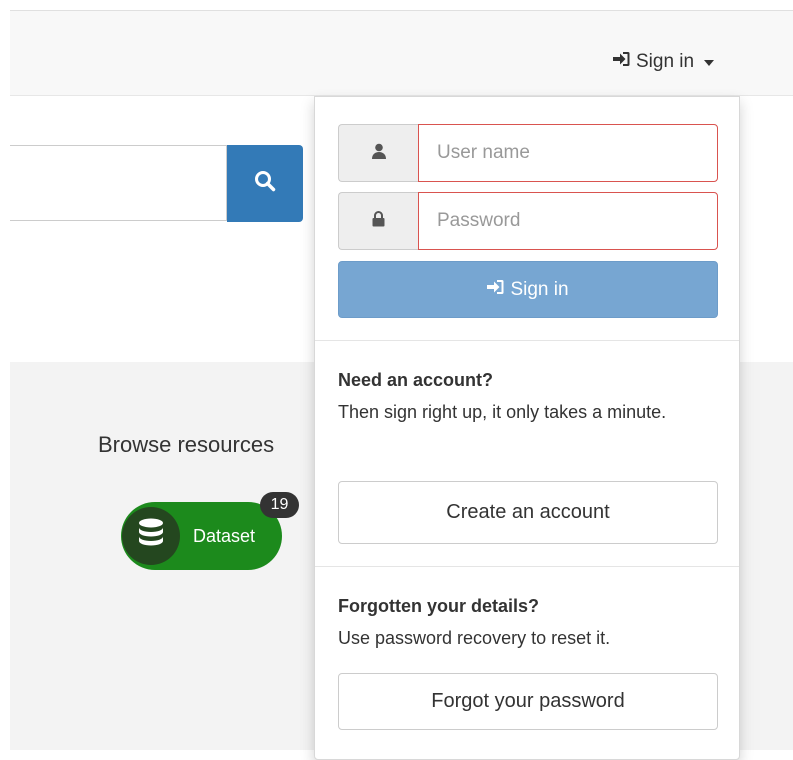 The height and width of the screenshot is (760, 793). I want to click on top-navbar: Sign in, so click(401, 53).